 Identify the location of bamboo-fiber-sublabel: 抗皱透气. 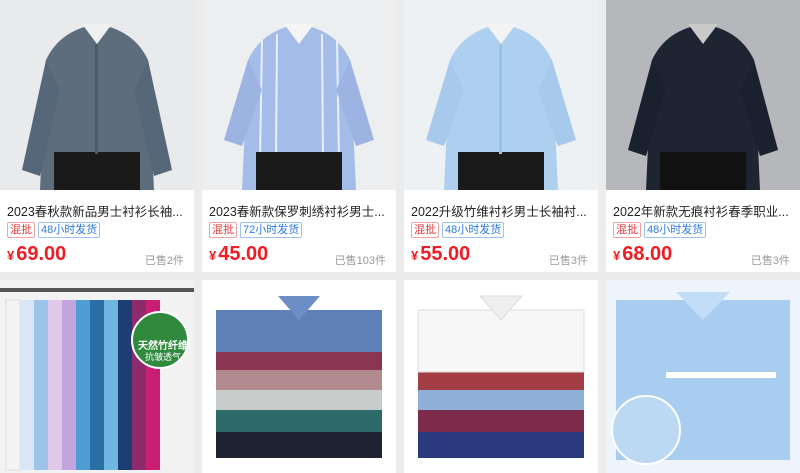
(163, 357).